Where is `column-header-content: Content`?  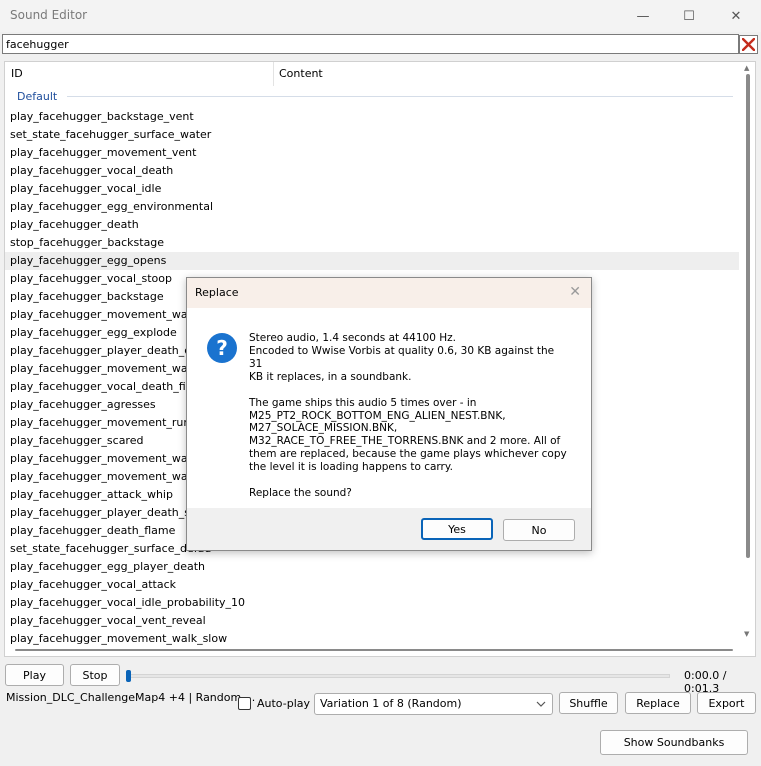 column-header-content: Content is located at coordinates (298, 74).